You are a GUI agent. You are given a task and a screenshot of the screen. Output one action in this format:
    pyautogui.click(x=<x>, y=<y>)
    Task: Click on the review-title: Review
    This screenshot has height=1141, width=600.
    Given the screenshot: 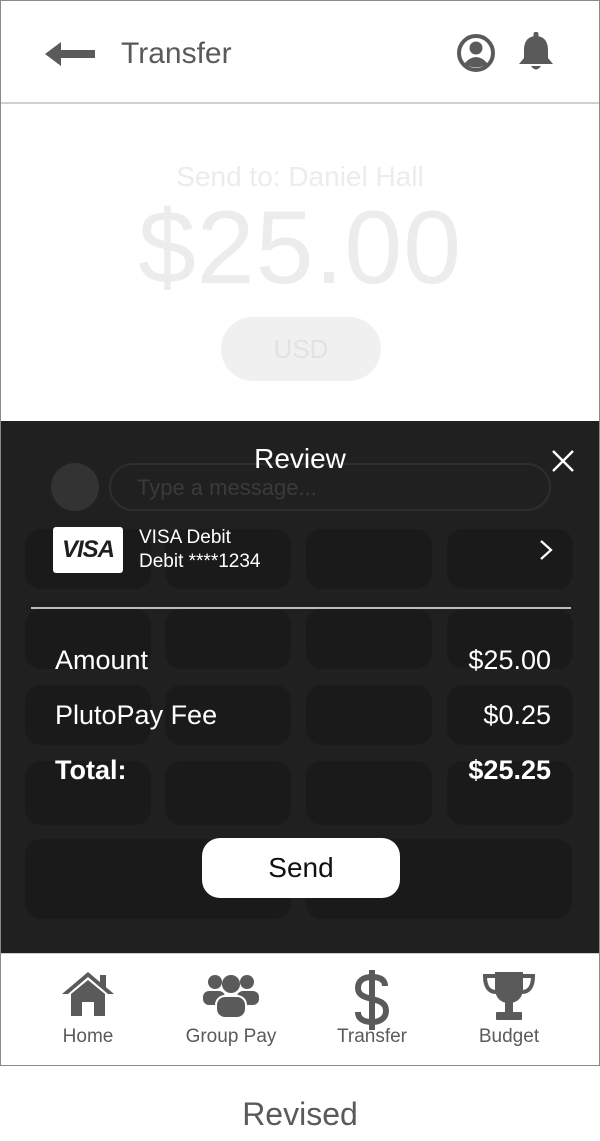 What is the action you would take?
    pyautogui.click(x=300, y=458)
    